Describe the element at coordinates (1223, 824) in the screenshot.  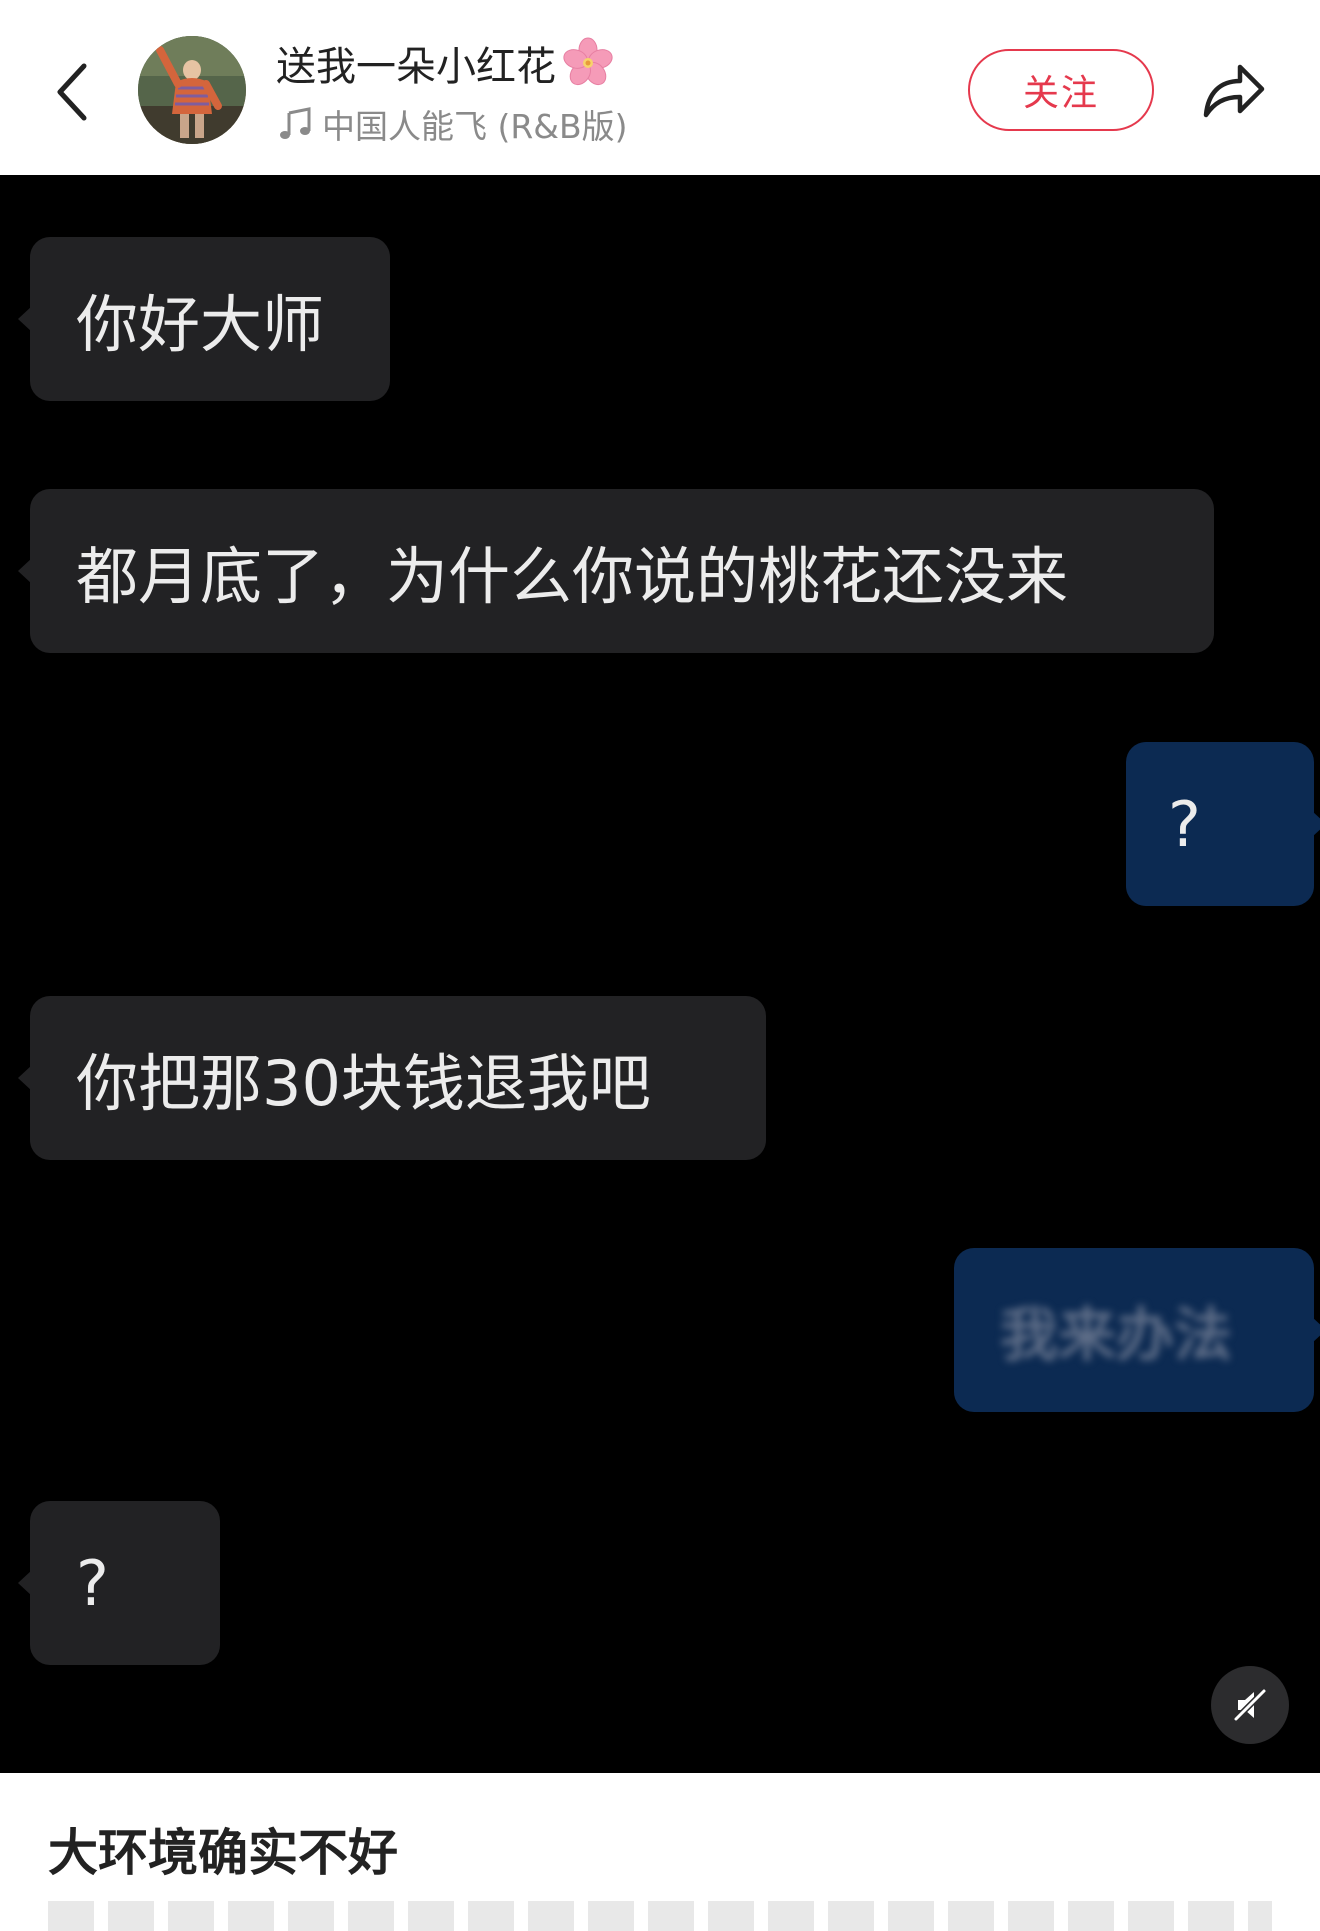
I see `chat-message-right: ?` at that location.